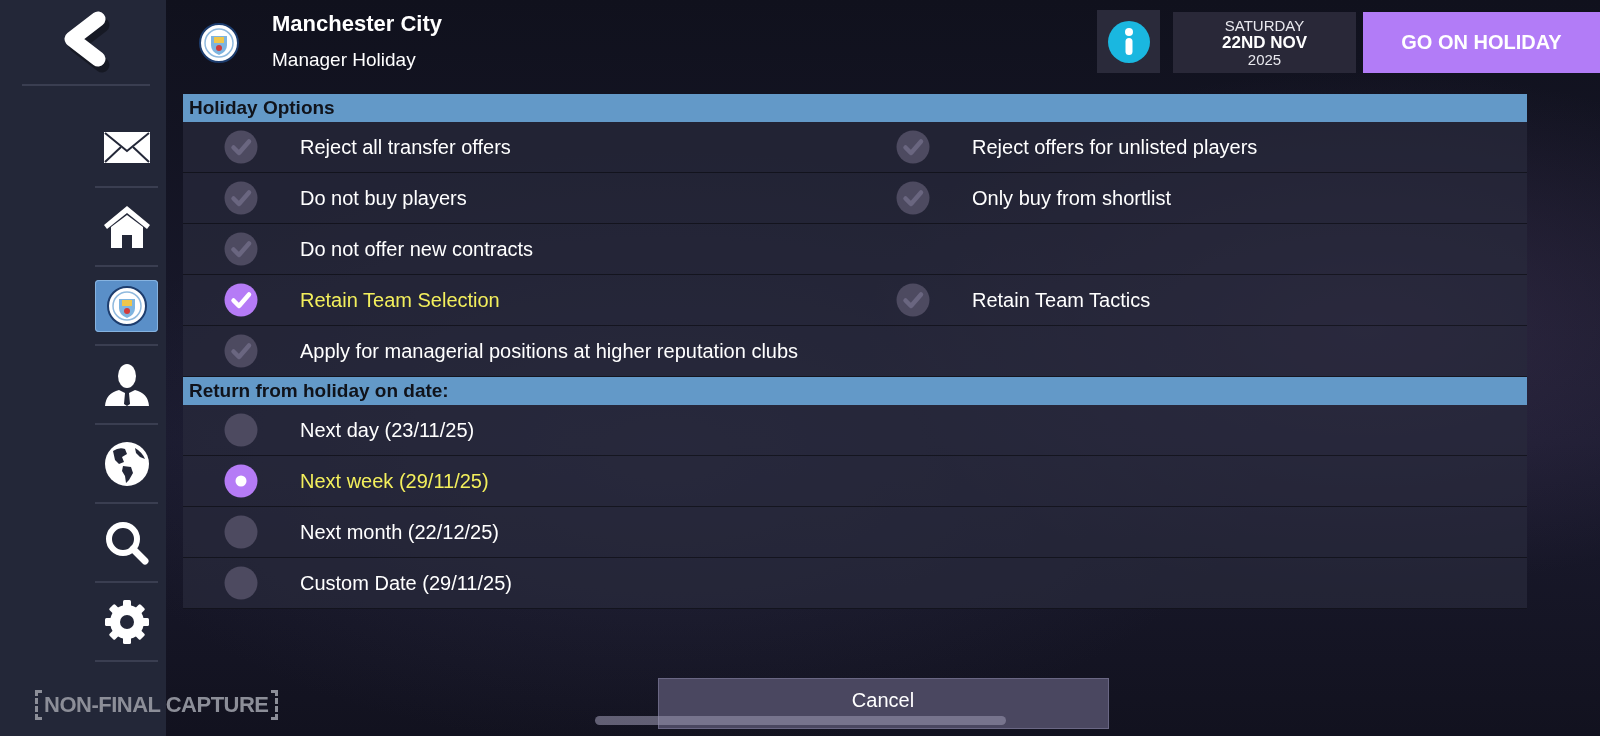 Image resolution: width=1600 pixels, height=736 pixels. Describe the element at coordinates (344, 60) in the screenshot. I see `screen-subtitle: Manager Holiday` at that location.